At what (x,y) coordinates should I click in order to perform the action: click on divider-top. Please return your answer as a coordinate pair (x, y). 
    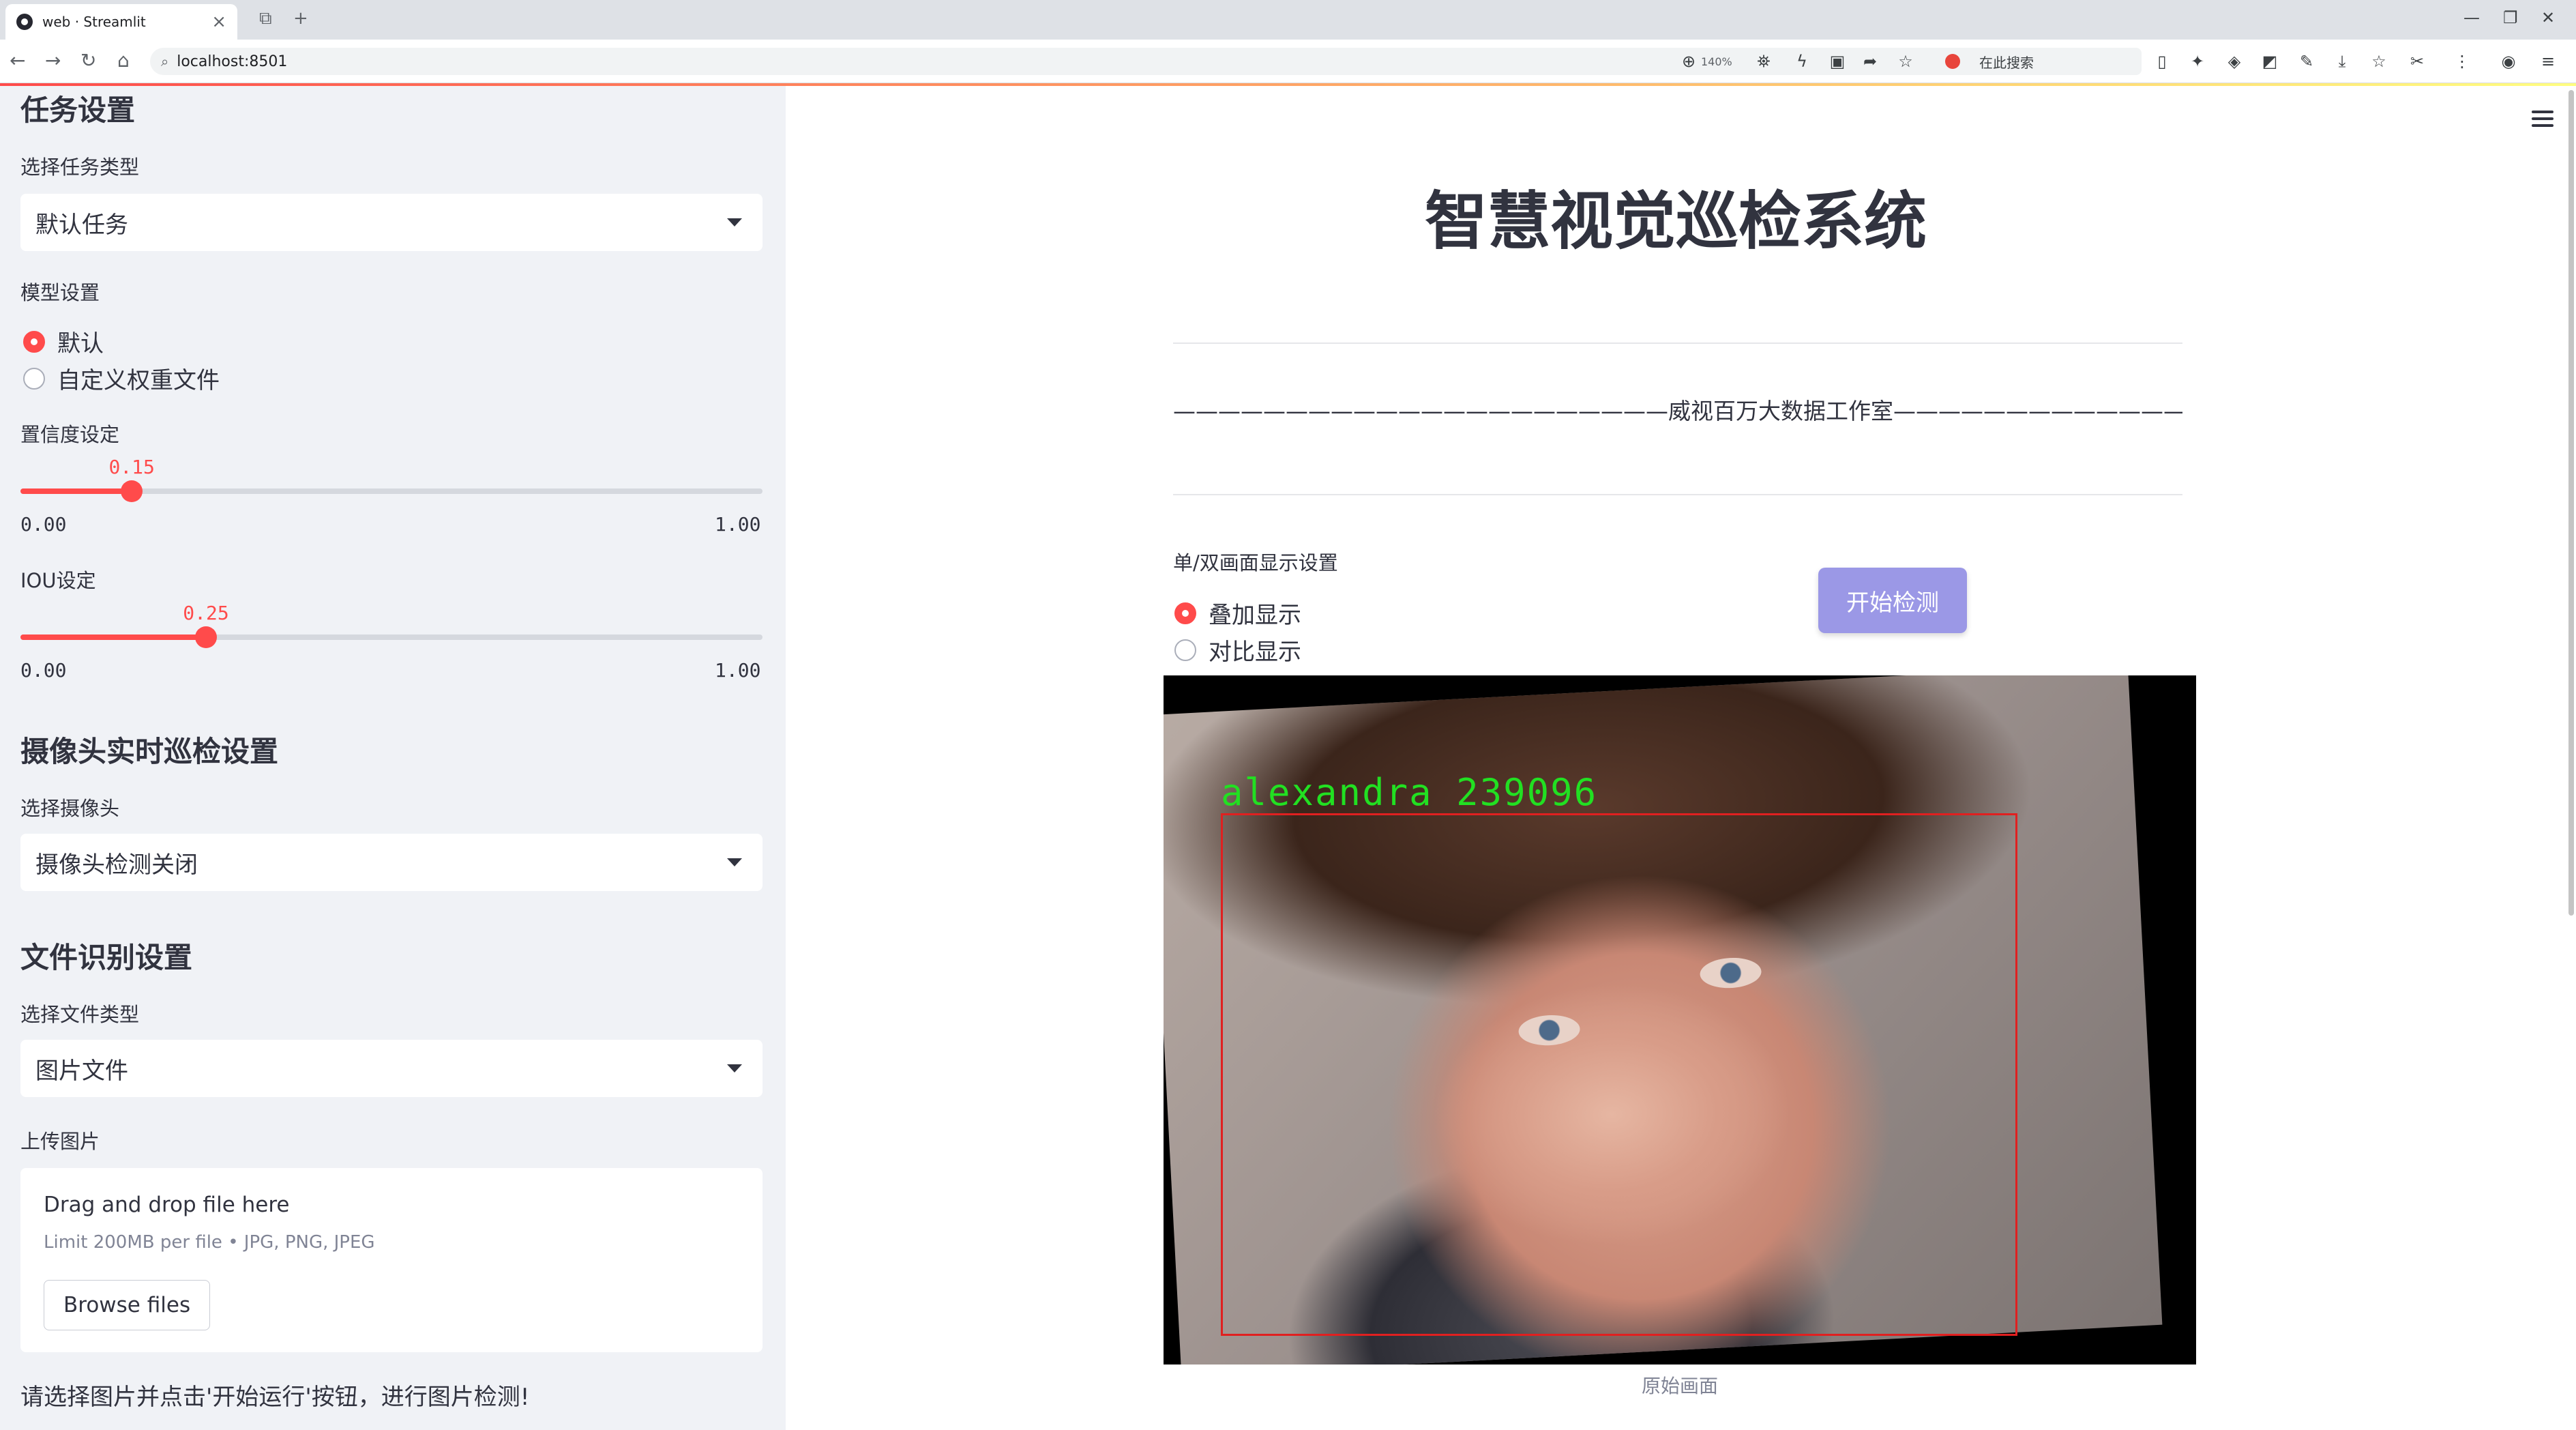
    Looking at the image, I should click on (1677, 343).